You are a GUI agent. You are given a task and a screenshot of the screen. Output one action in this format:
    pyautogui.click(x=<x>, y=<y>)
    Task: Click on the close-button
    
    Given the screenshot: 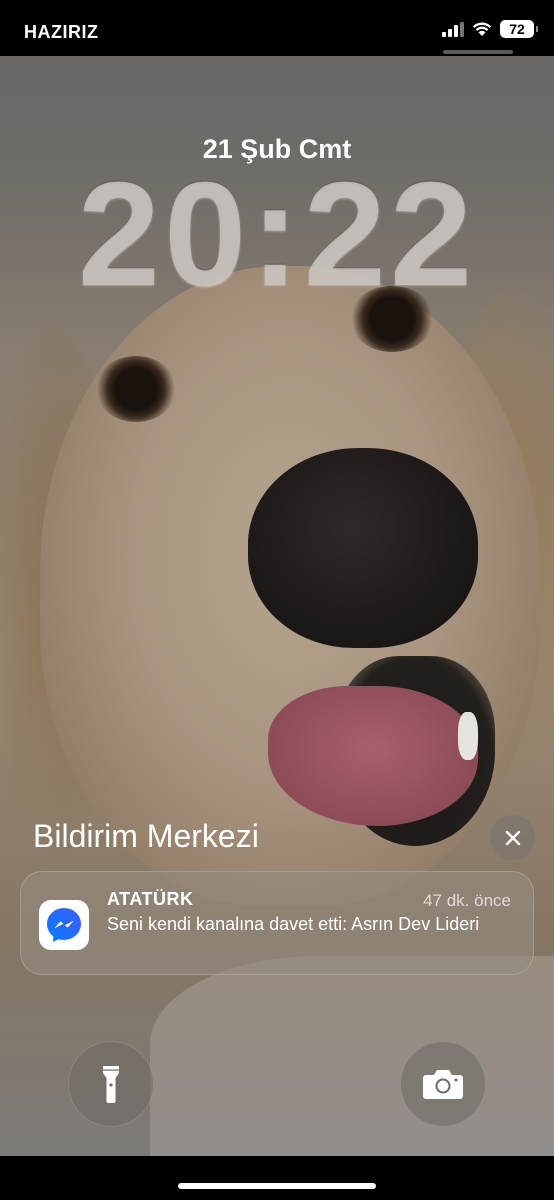 What is the action you would take?
    pyautogui.click(x=512, y=837)
    